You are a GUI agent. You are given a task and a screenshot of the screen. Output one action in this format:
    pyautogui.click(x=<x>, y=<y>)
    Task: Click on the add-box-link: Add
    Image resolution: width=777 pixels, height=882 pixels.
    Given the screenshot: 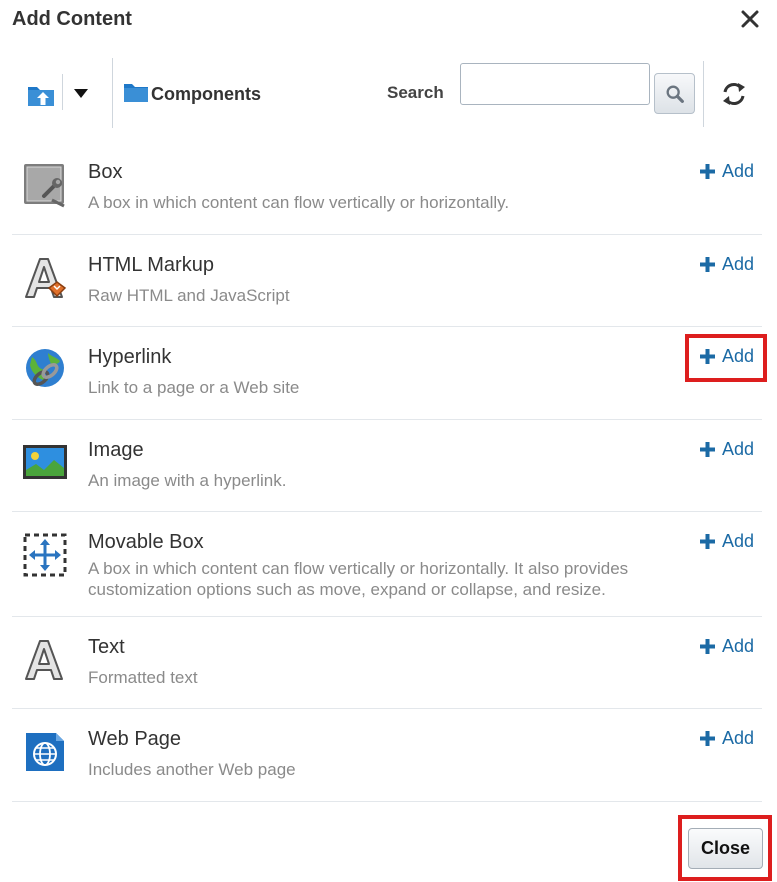 What is the action you would take?
    pyautogui.click(x=726, y=171)
    